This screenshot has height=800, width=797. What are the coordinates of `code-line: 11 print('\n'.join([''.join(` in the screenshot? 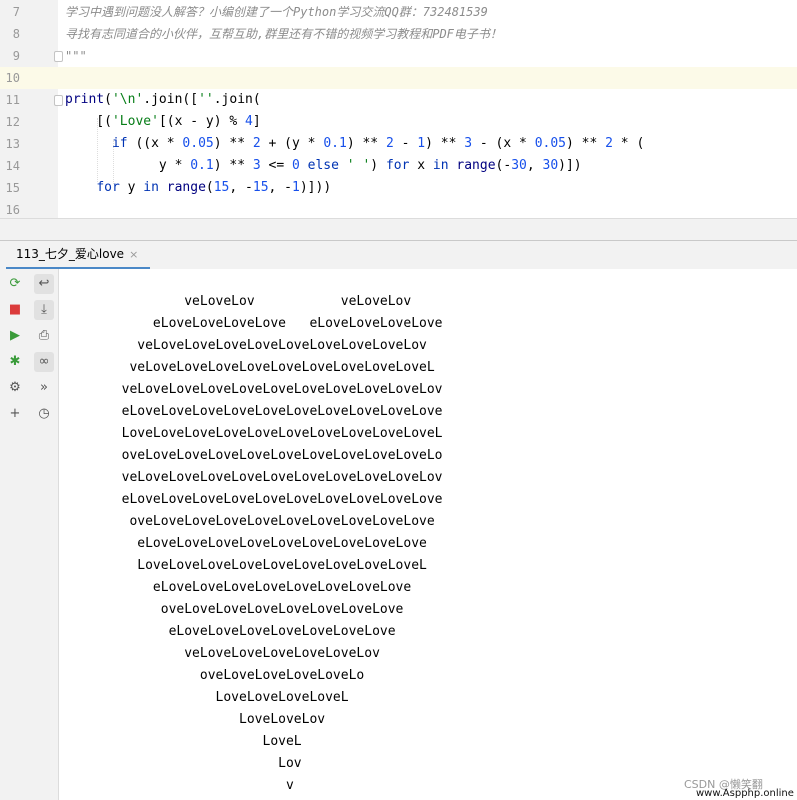 It's located at (398, 100).